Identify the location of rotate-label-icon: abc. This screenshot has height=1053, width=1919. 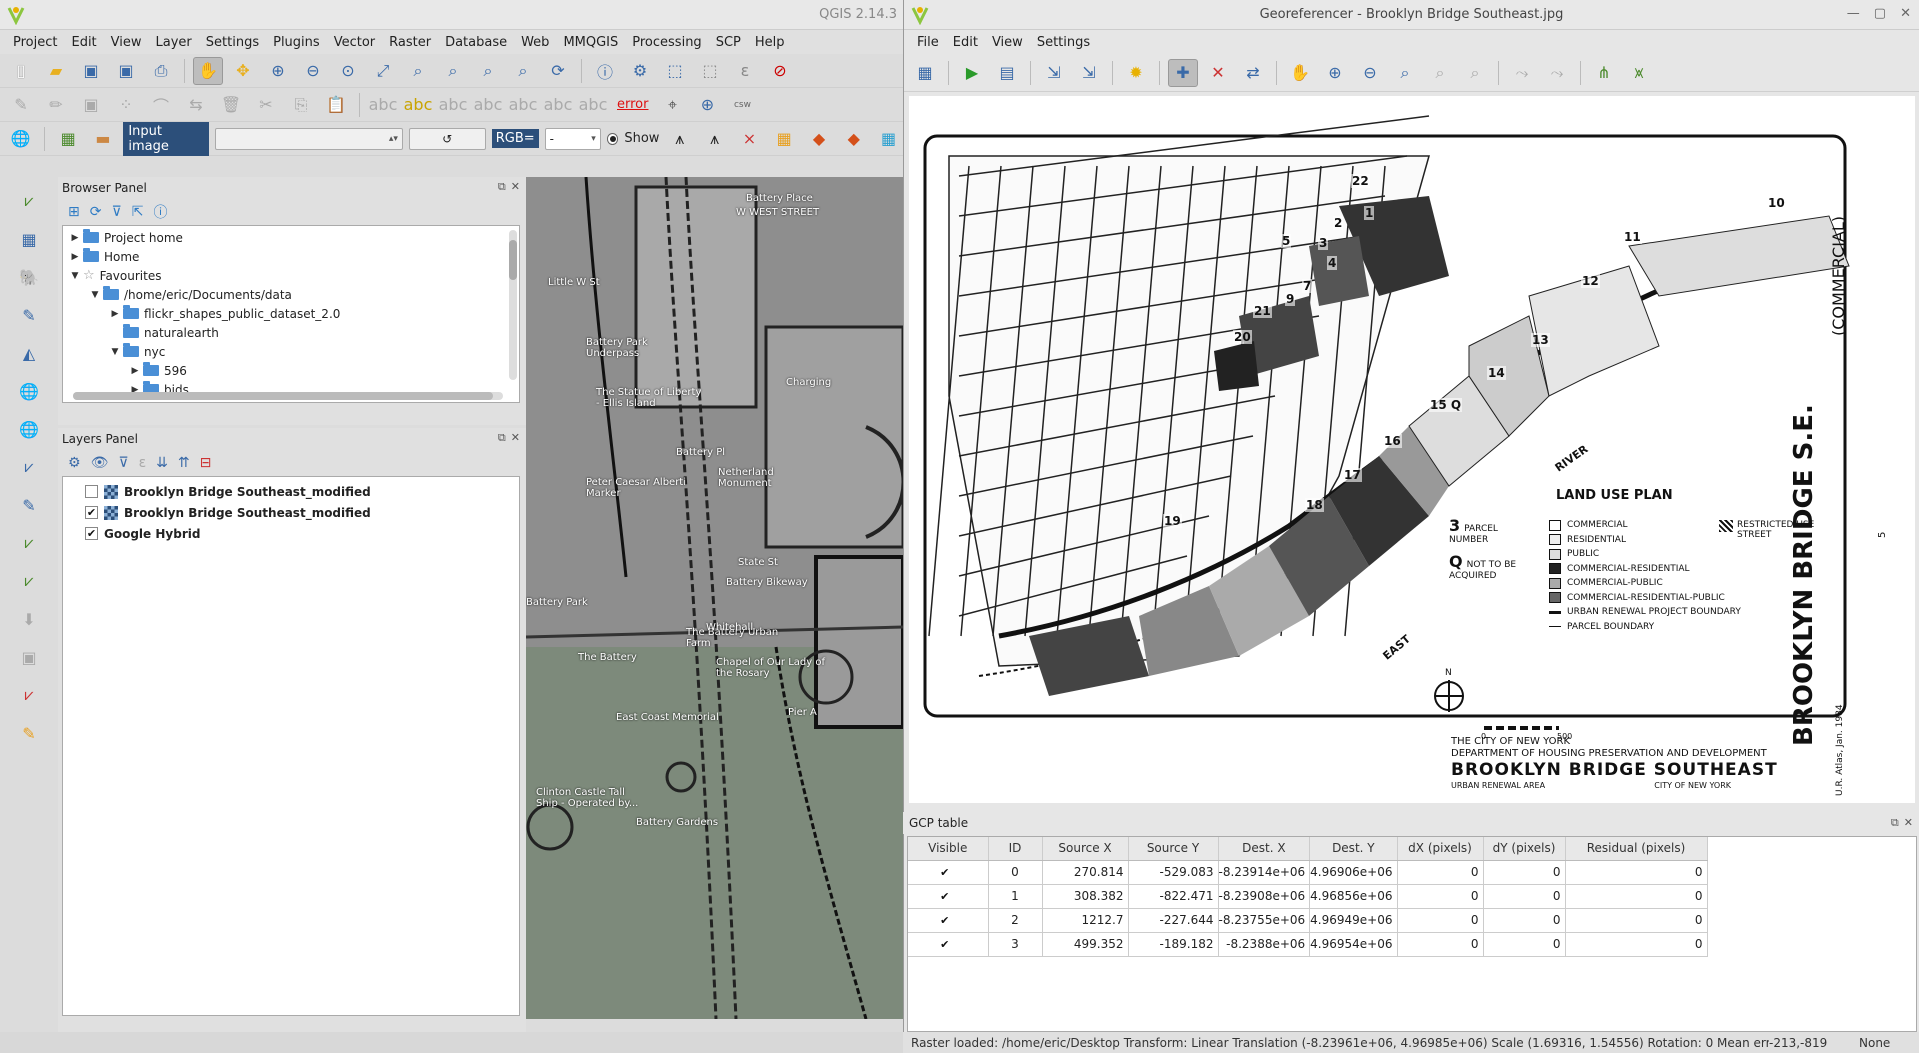
(558, 105).